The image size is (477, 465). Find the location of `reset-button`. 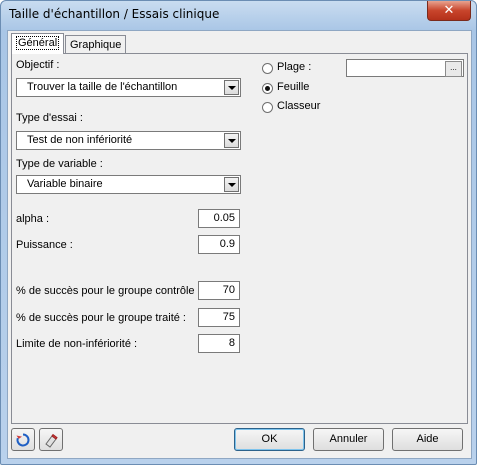

reset-button is located at coordinates (23, 439).